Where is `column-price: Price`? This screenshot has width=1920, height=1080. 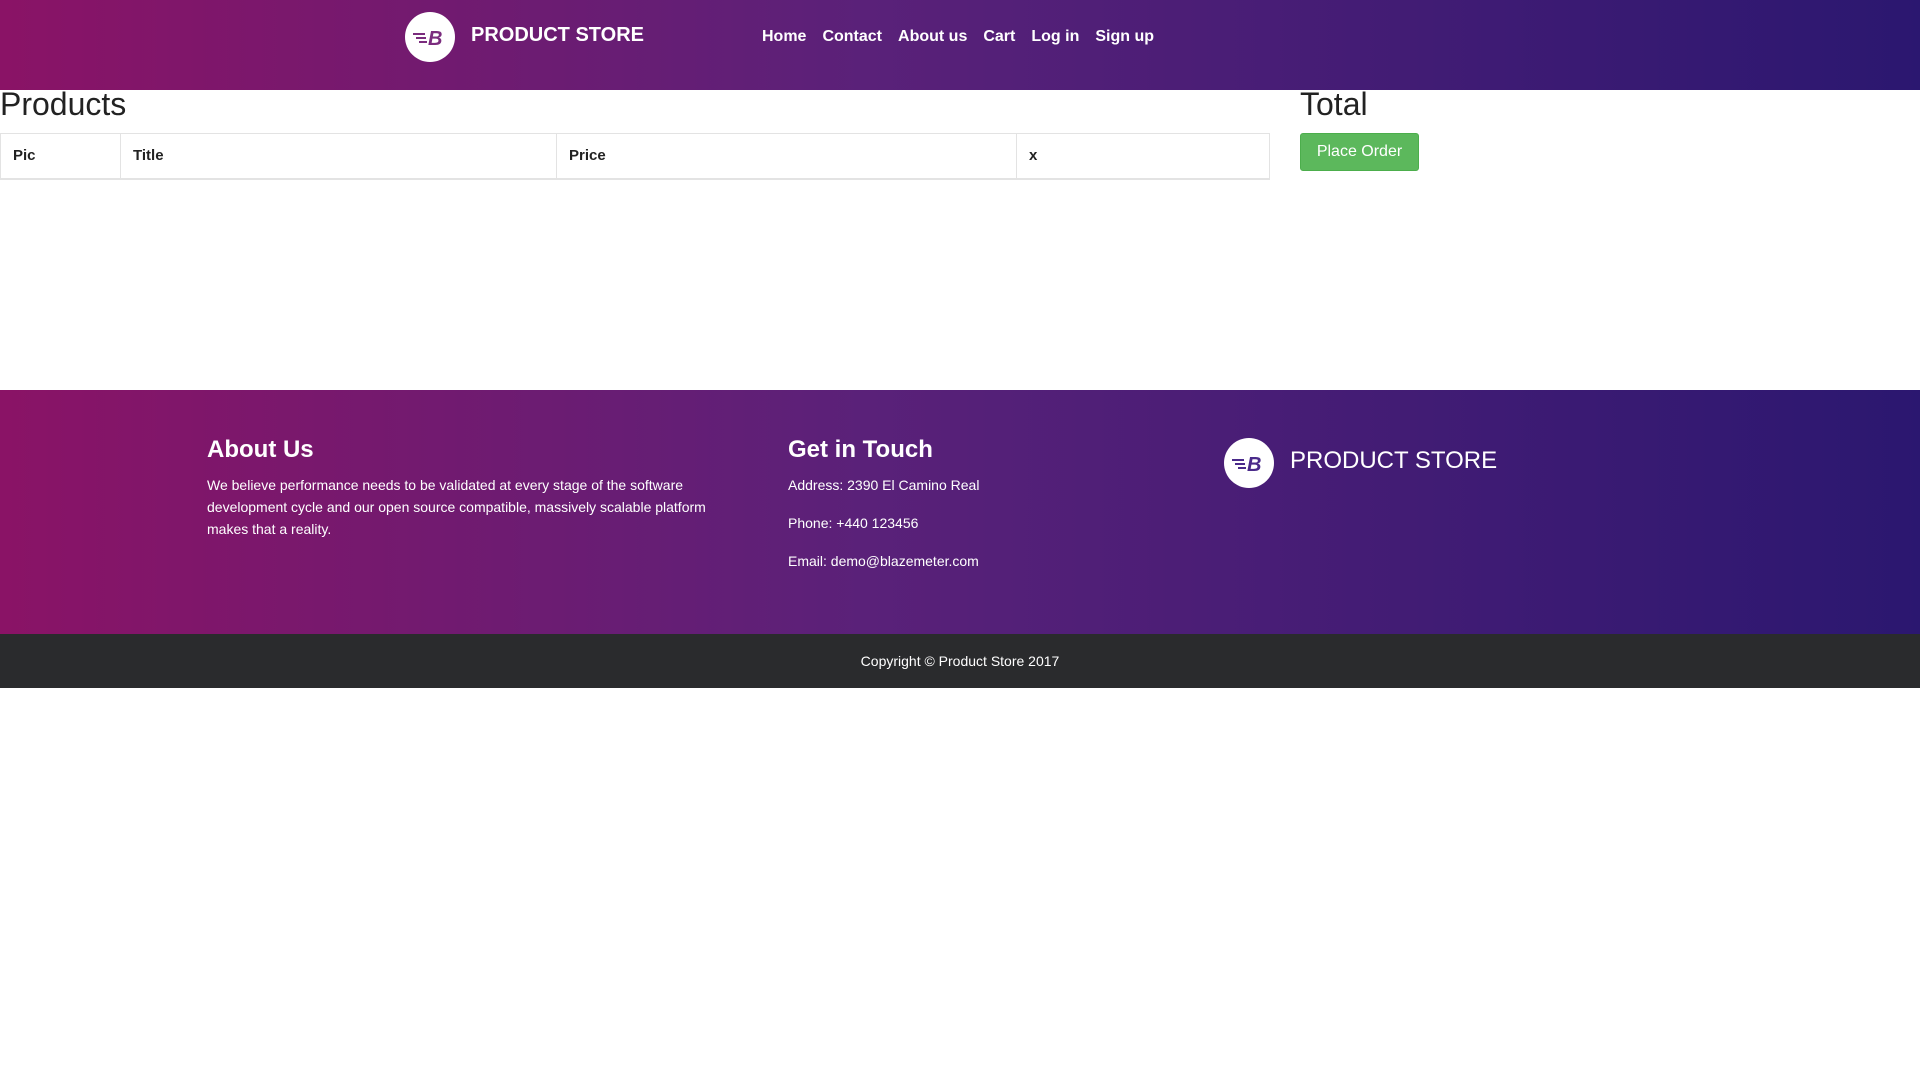
column-price: Price is located at coordinates (786, 156).